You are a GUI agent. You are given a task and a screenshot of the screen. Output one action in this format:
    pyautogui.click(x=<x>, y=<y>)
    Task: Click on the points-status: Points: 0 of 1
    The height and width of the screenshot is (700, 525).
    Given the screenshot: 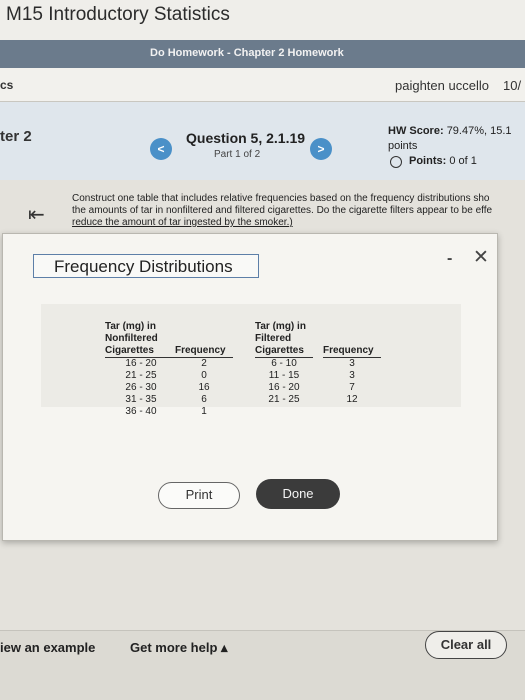 What is the action you would take?
    pyautogui.click(x=443, y=161)
    